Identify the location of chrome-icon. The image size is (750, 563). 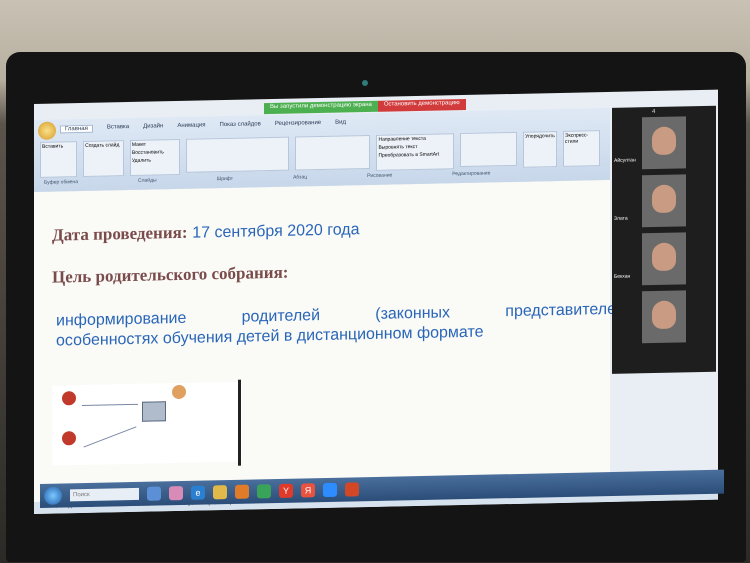
(264, 491).